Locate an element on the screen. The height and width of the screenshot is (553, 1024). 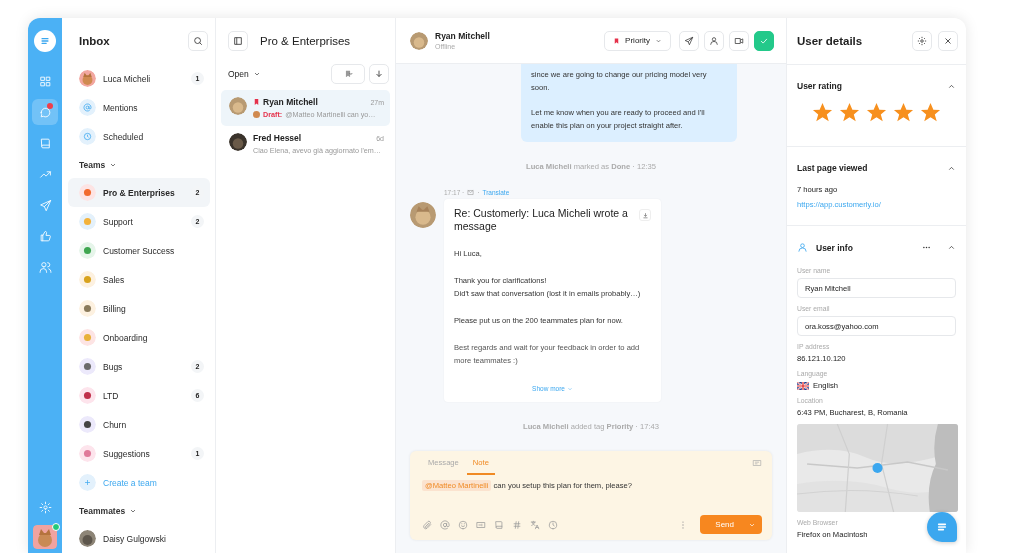
mail-icon is located at coordinates (471, 192).